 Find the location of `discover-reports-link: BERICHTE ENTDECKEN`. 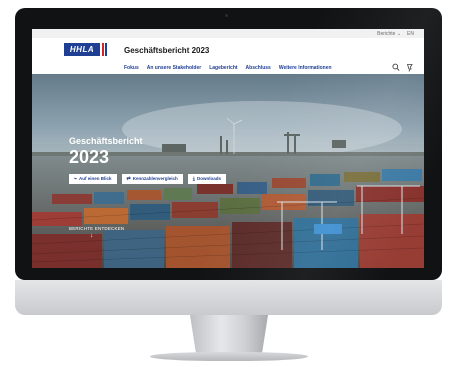

discover-reports-link: BERICHTE ENTDECKEN is located at coordinates (96, 228).